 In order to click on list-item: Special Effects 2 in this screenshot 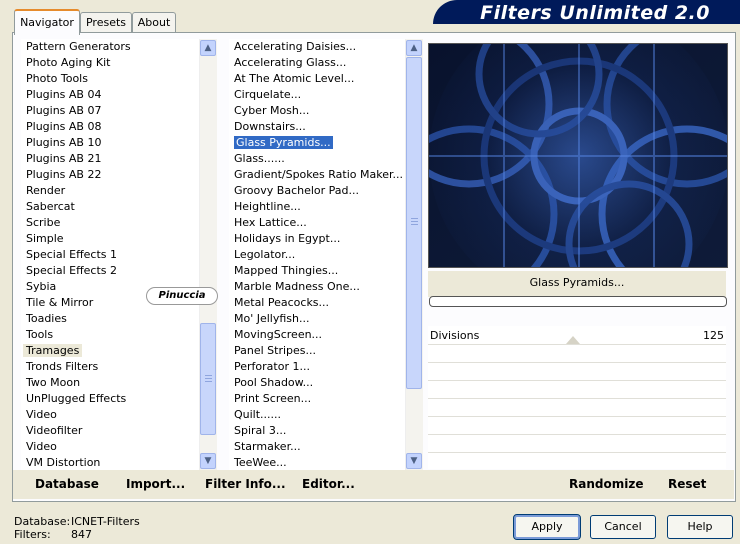, I will do `click(110, 271)`.